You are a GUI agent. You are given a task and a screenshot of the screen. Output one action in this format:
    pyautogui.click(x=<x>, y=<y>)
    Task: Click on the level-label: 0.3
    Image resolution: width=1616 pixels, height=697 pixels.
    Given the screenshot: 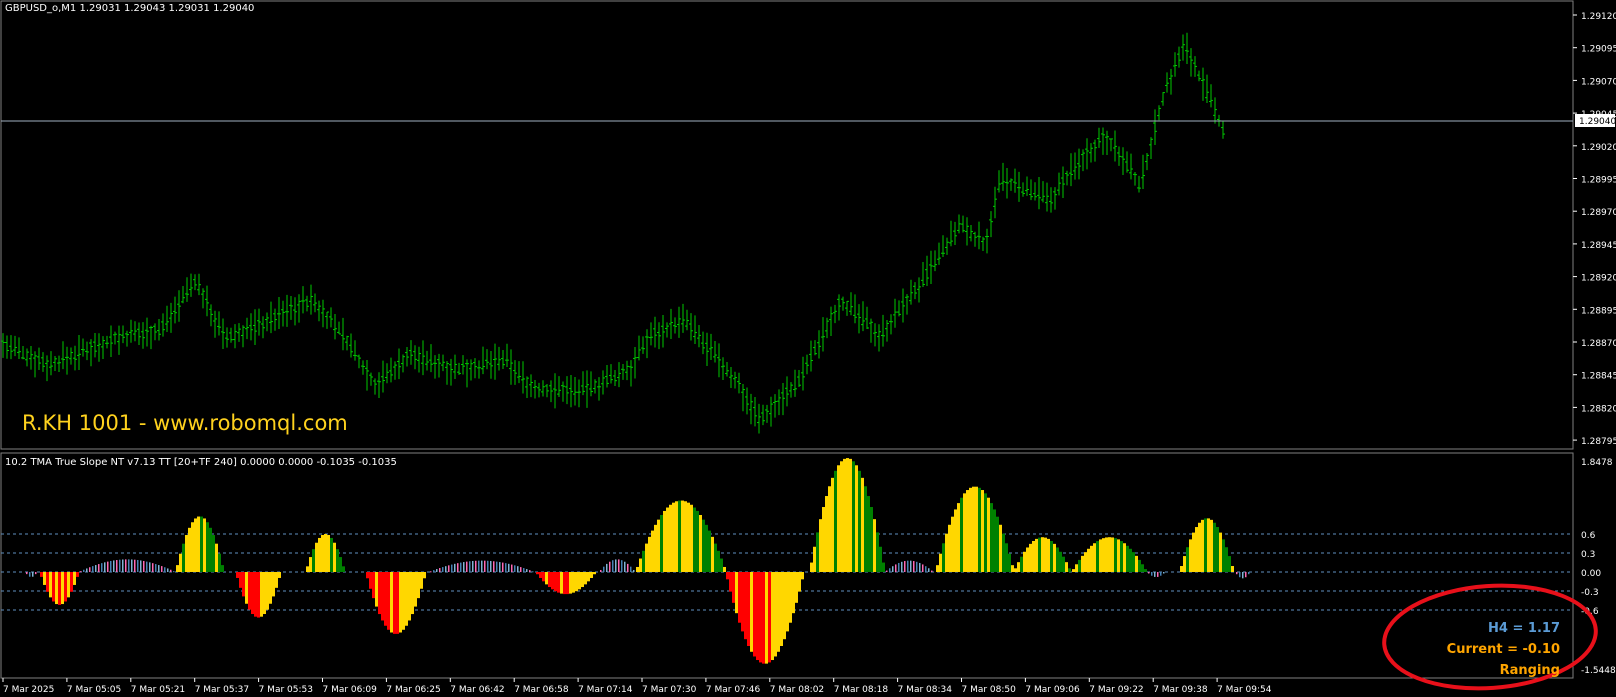 What is the action you would take?
    pyautogui.click(x=1588, y=555)
    